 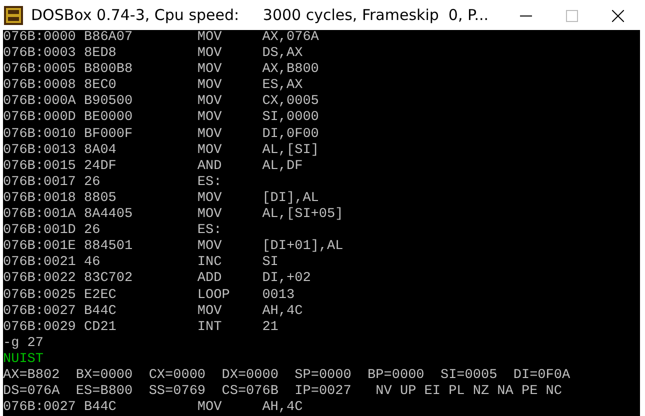 I want to click on operand-text: [DI+01],AL, so click(x=303, y=247).